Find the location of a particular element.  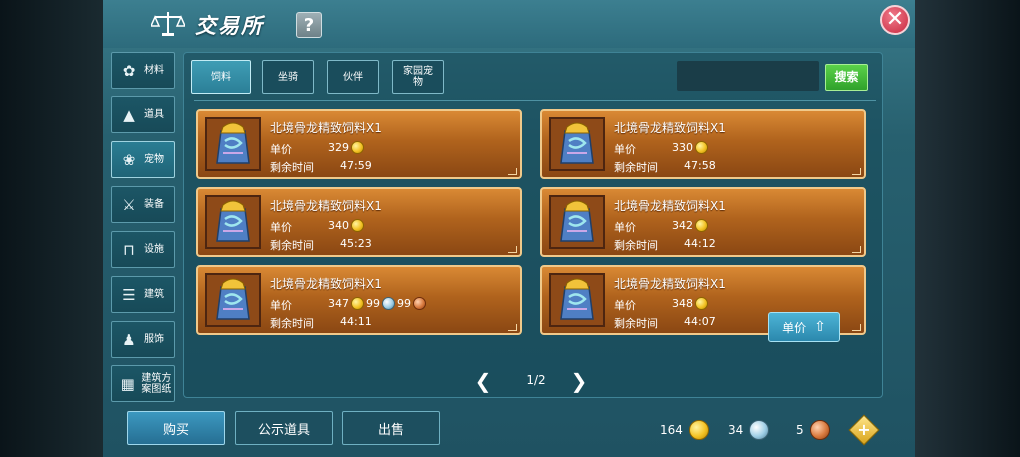

sidebar-item-buildings: ☰ 建筑 is located at coordinates (143, 294).